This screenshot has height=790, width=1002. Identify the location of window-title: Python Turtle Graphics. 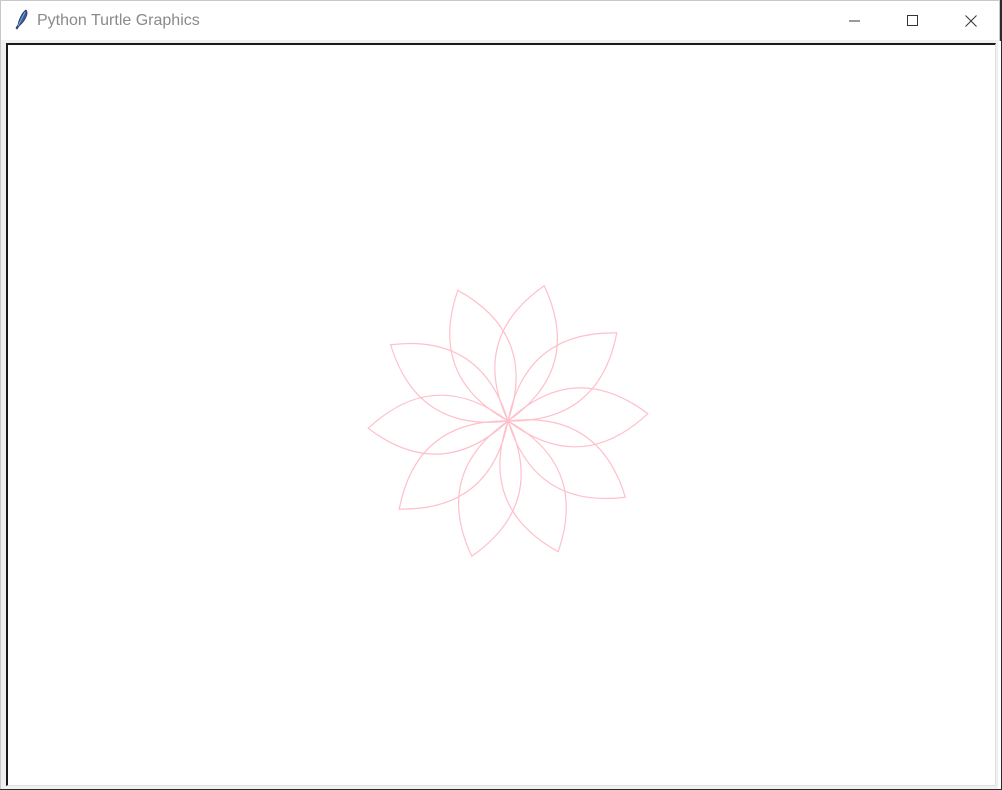
(118, 20).